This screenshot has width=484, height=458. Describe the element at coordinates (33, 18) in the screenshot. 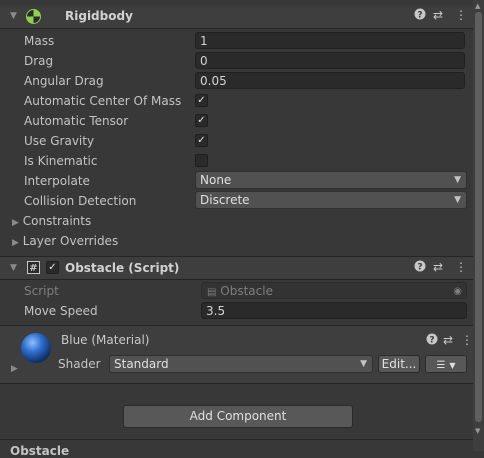

I see `rigidbody-icon` at that location.